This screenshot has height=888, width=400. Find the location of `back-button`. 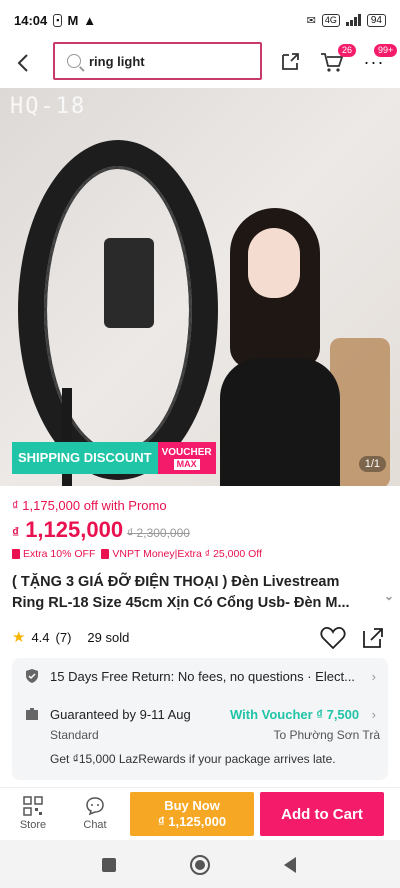

back-button is located at coordinates (23, 63).